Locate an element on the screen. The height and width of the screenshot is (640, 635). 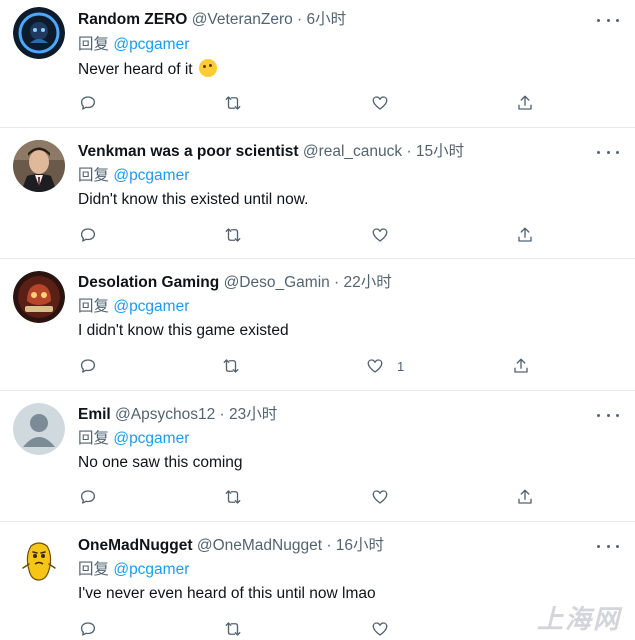
author-name: OneMadNugget is located at coordinates (135, 545).